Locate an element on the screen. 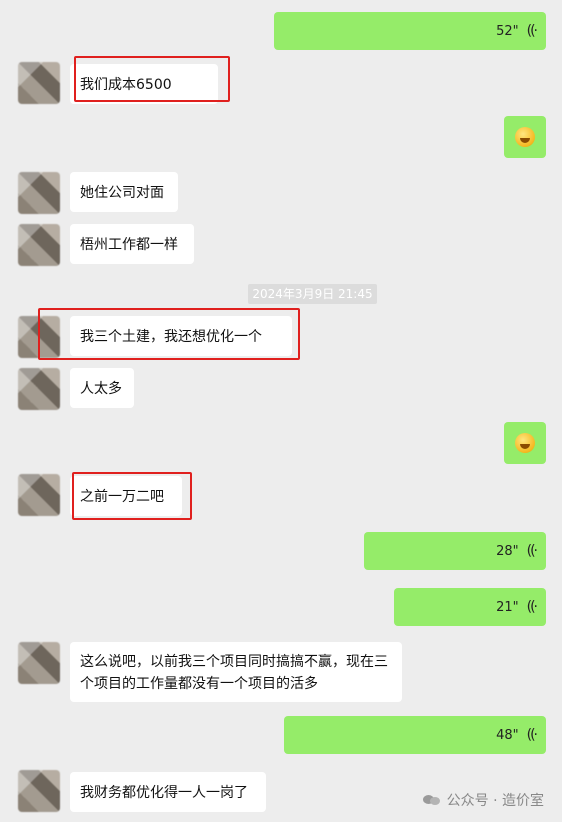 The width and height of the screenshot is (562, 822). message-bubble: 她住公司对面 is located at coordinates (124, 192).